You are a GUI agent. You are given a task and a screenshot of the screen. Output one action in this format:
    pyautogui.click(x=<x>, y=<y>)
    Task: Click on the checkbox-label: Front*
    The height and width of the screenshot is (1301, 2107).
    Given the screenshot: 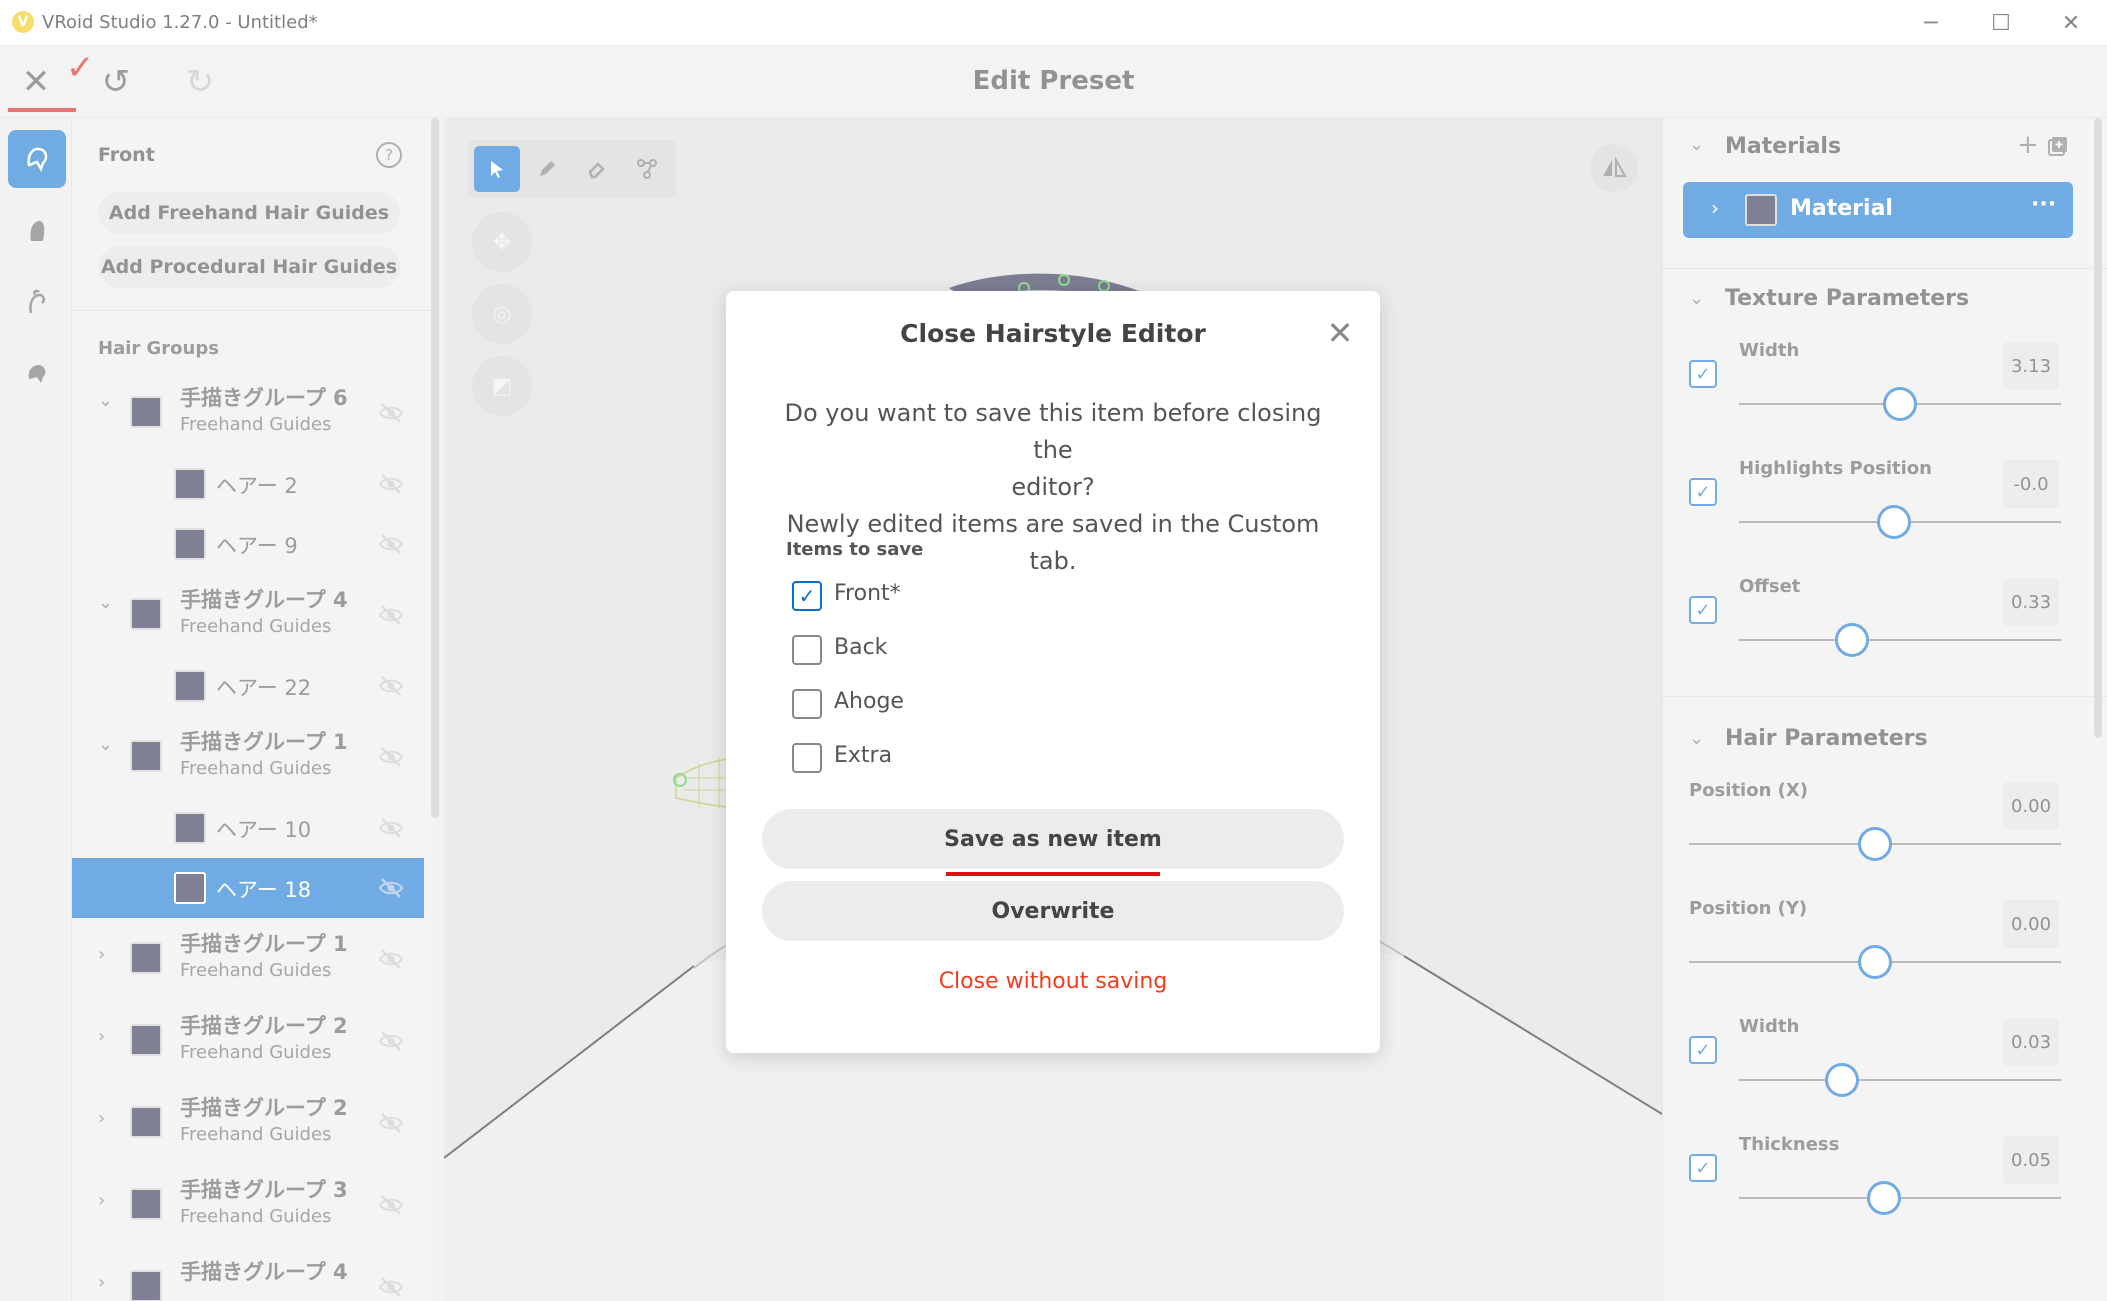 What is the action you would take?
    pyautogui.click(x=867, y=593)
    